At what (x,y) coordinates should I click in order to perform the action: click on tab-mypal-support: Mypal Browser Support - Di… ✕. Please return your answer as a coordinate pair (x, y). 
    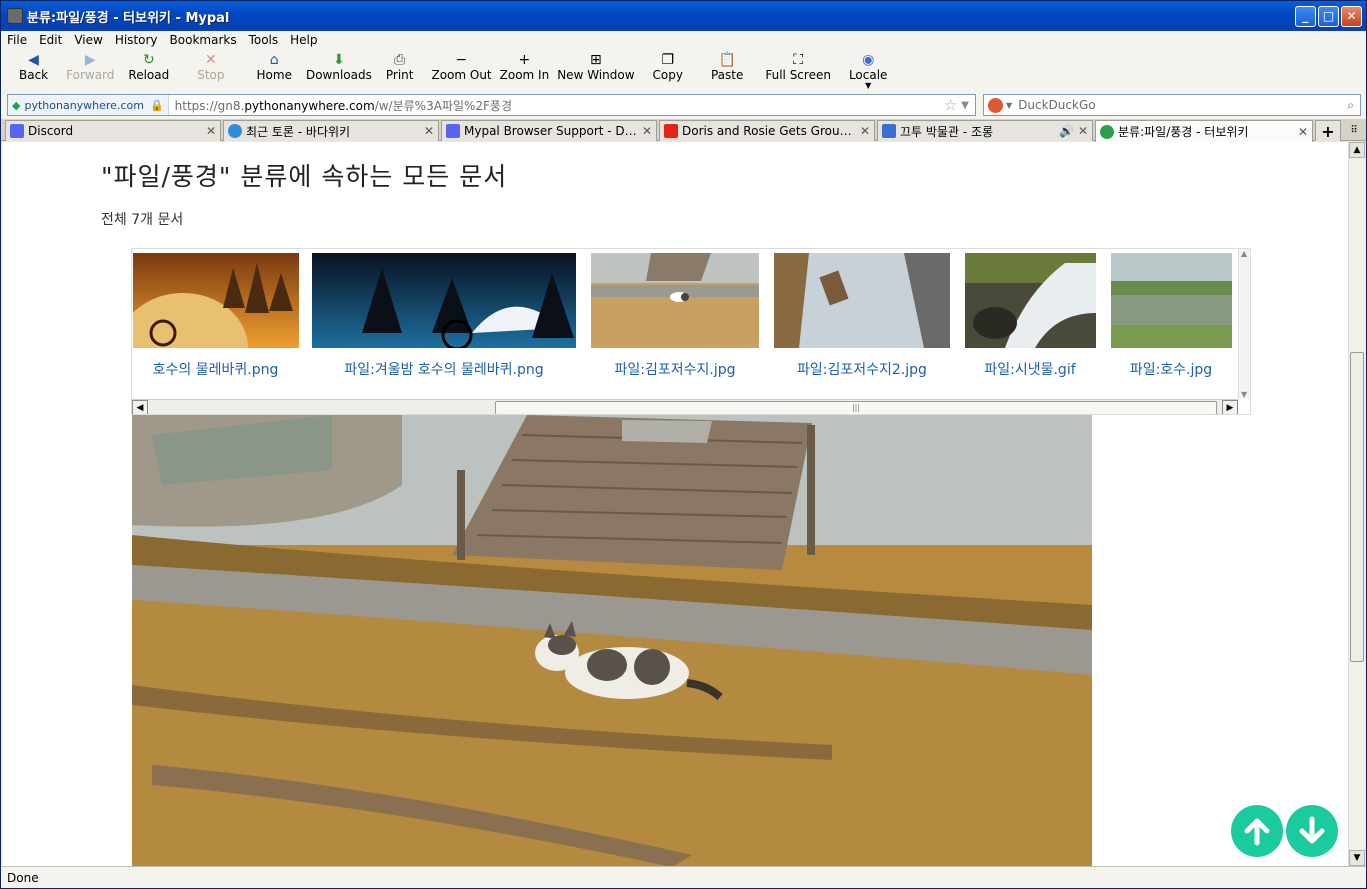
    Looking at the image, I should click on (549, 130).